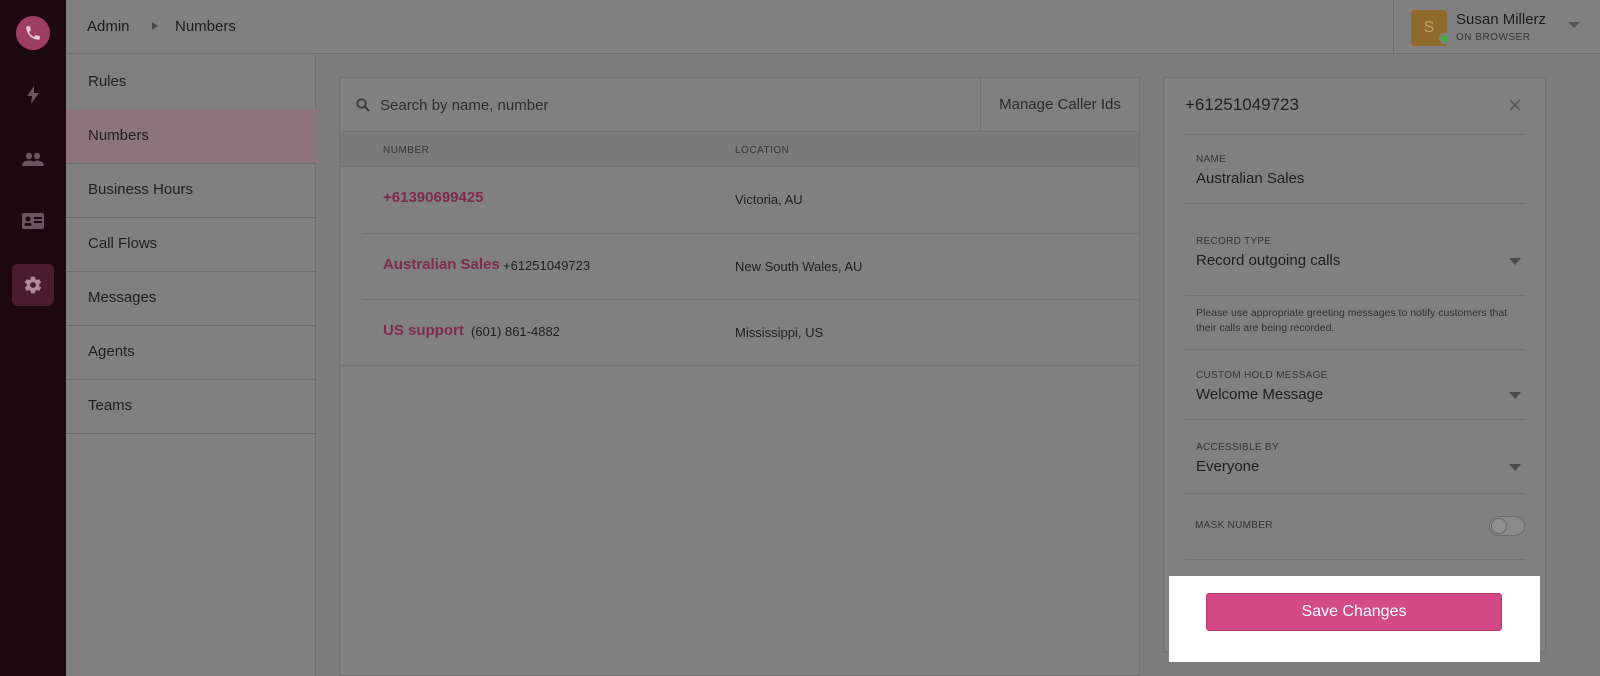  What do you see at coordinates (423, 330) in the screenshot?
I see `row-number-name: US support` at bounding box center [423, 330].